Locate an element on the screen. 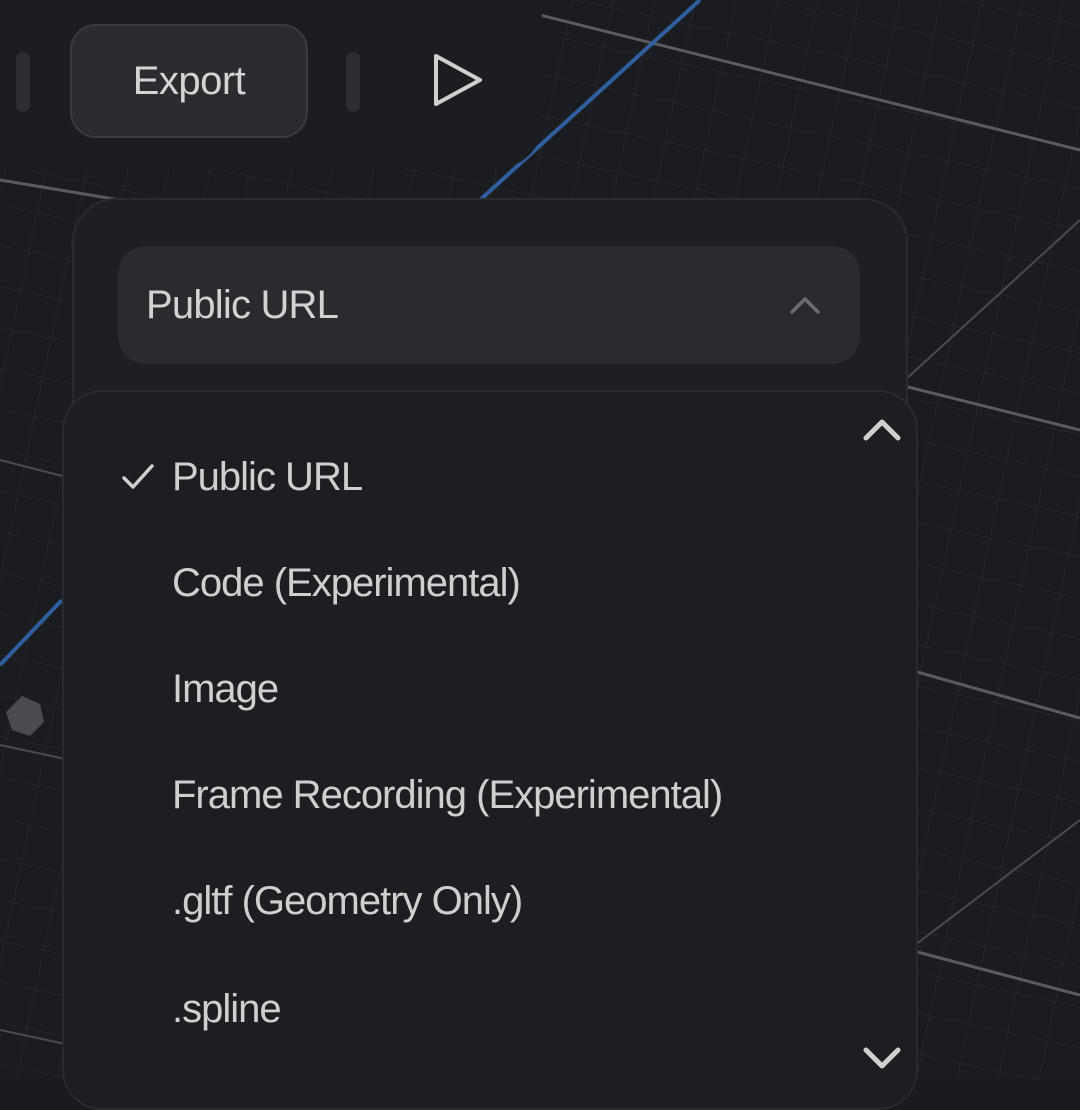 The width and height of the screenshot is (1080, 1110). dropdown-option-gltf: .gltf (Geometry Only) is located at coordinates (454, 901).